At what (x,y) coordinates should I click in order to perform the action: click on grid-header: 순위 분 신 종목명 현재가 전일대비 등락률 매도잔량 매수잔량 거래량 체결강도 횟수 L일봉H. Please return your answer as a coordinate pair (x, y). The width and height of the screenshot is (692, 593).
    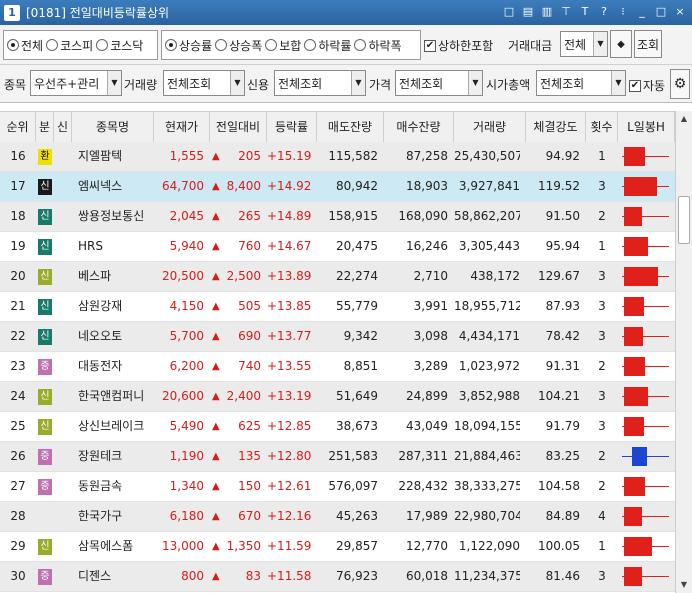
    Looking at the image, I should click on (337, 127).